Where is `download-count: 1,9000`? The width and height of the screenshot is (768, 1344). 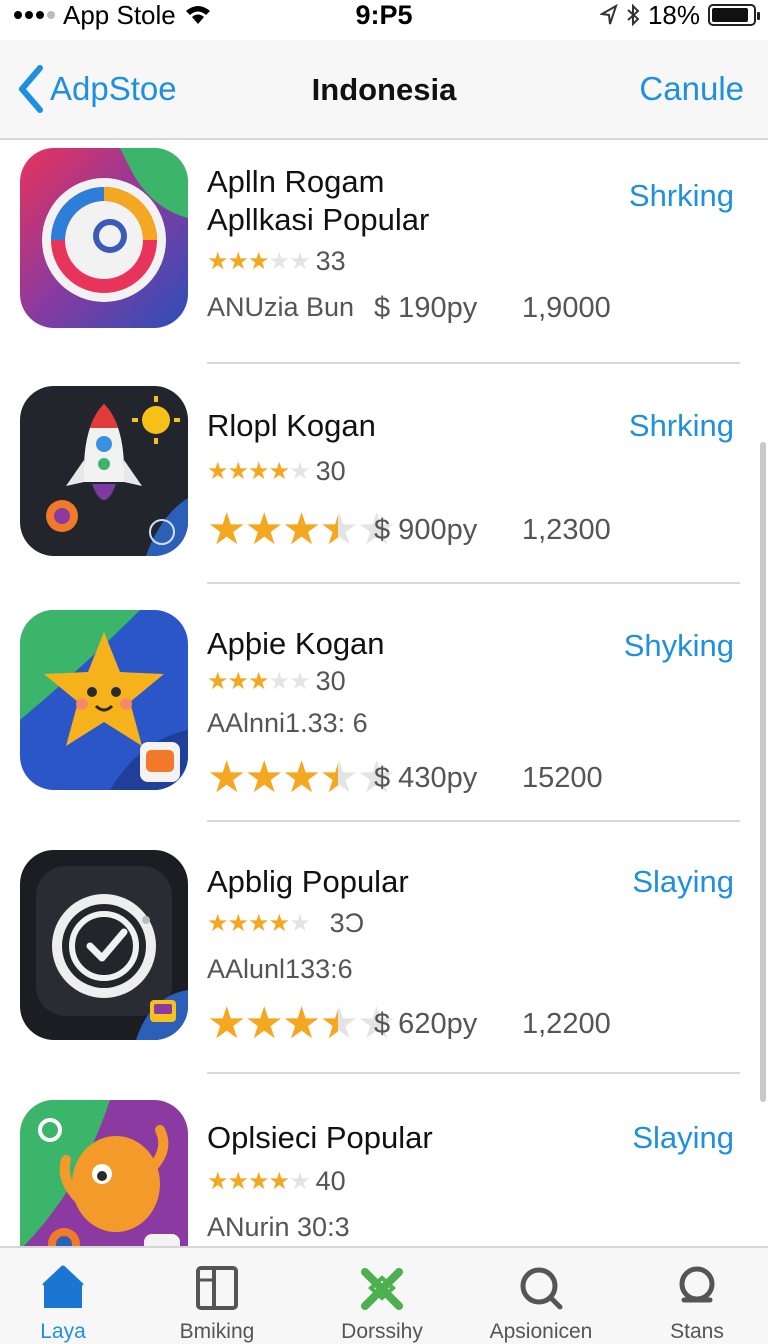 download-count: 1,9000 is located at coordinates (566, 308).